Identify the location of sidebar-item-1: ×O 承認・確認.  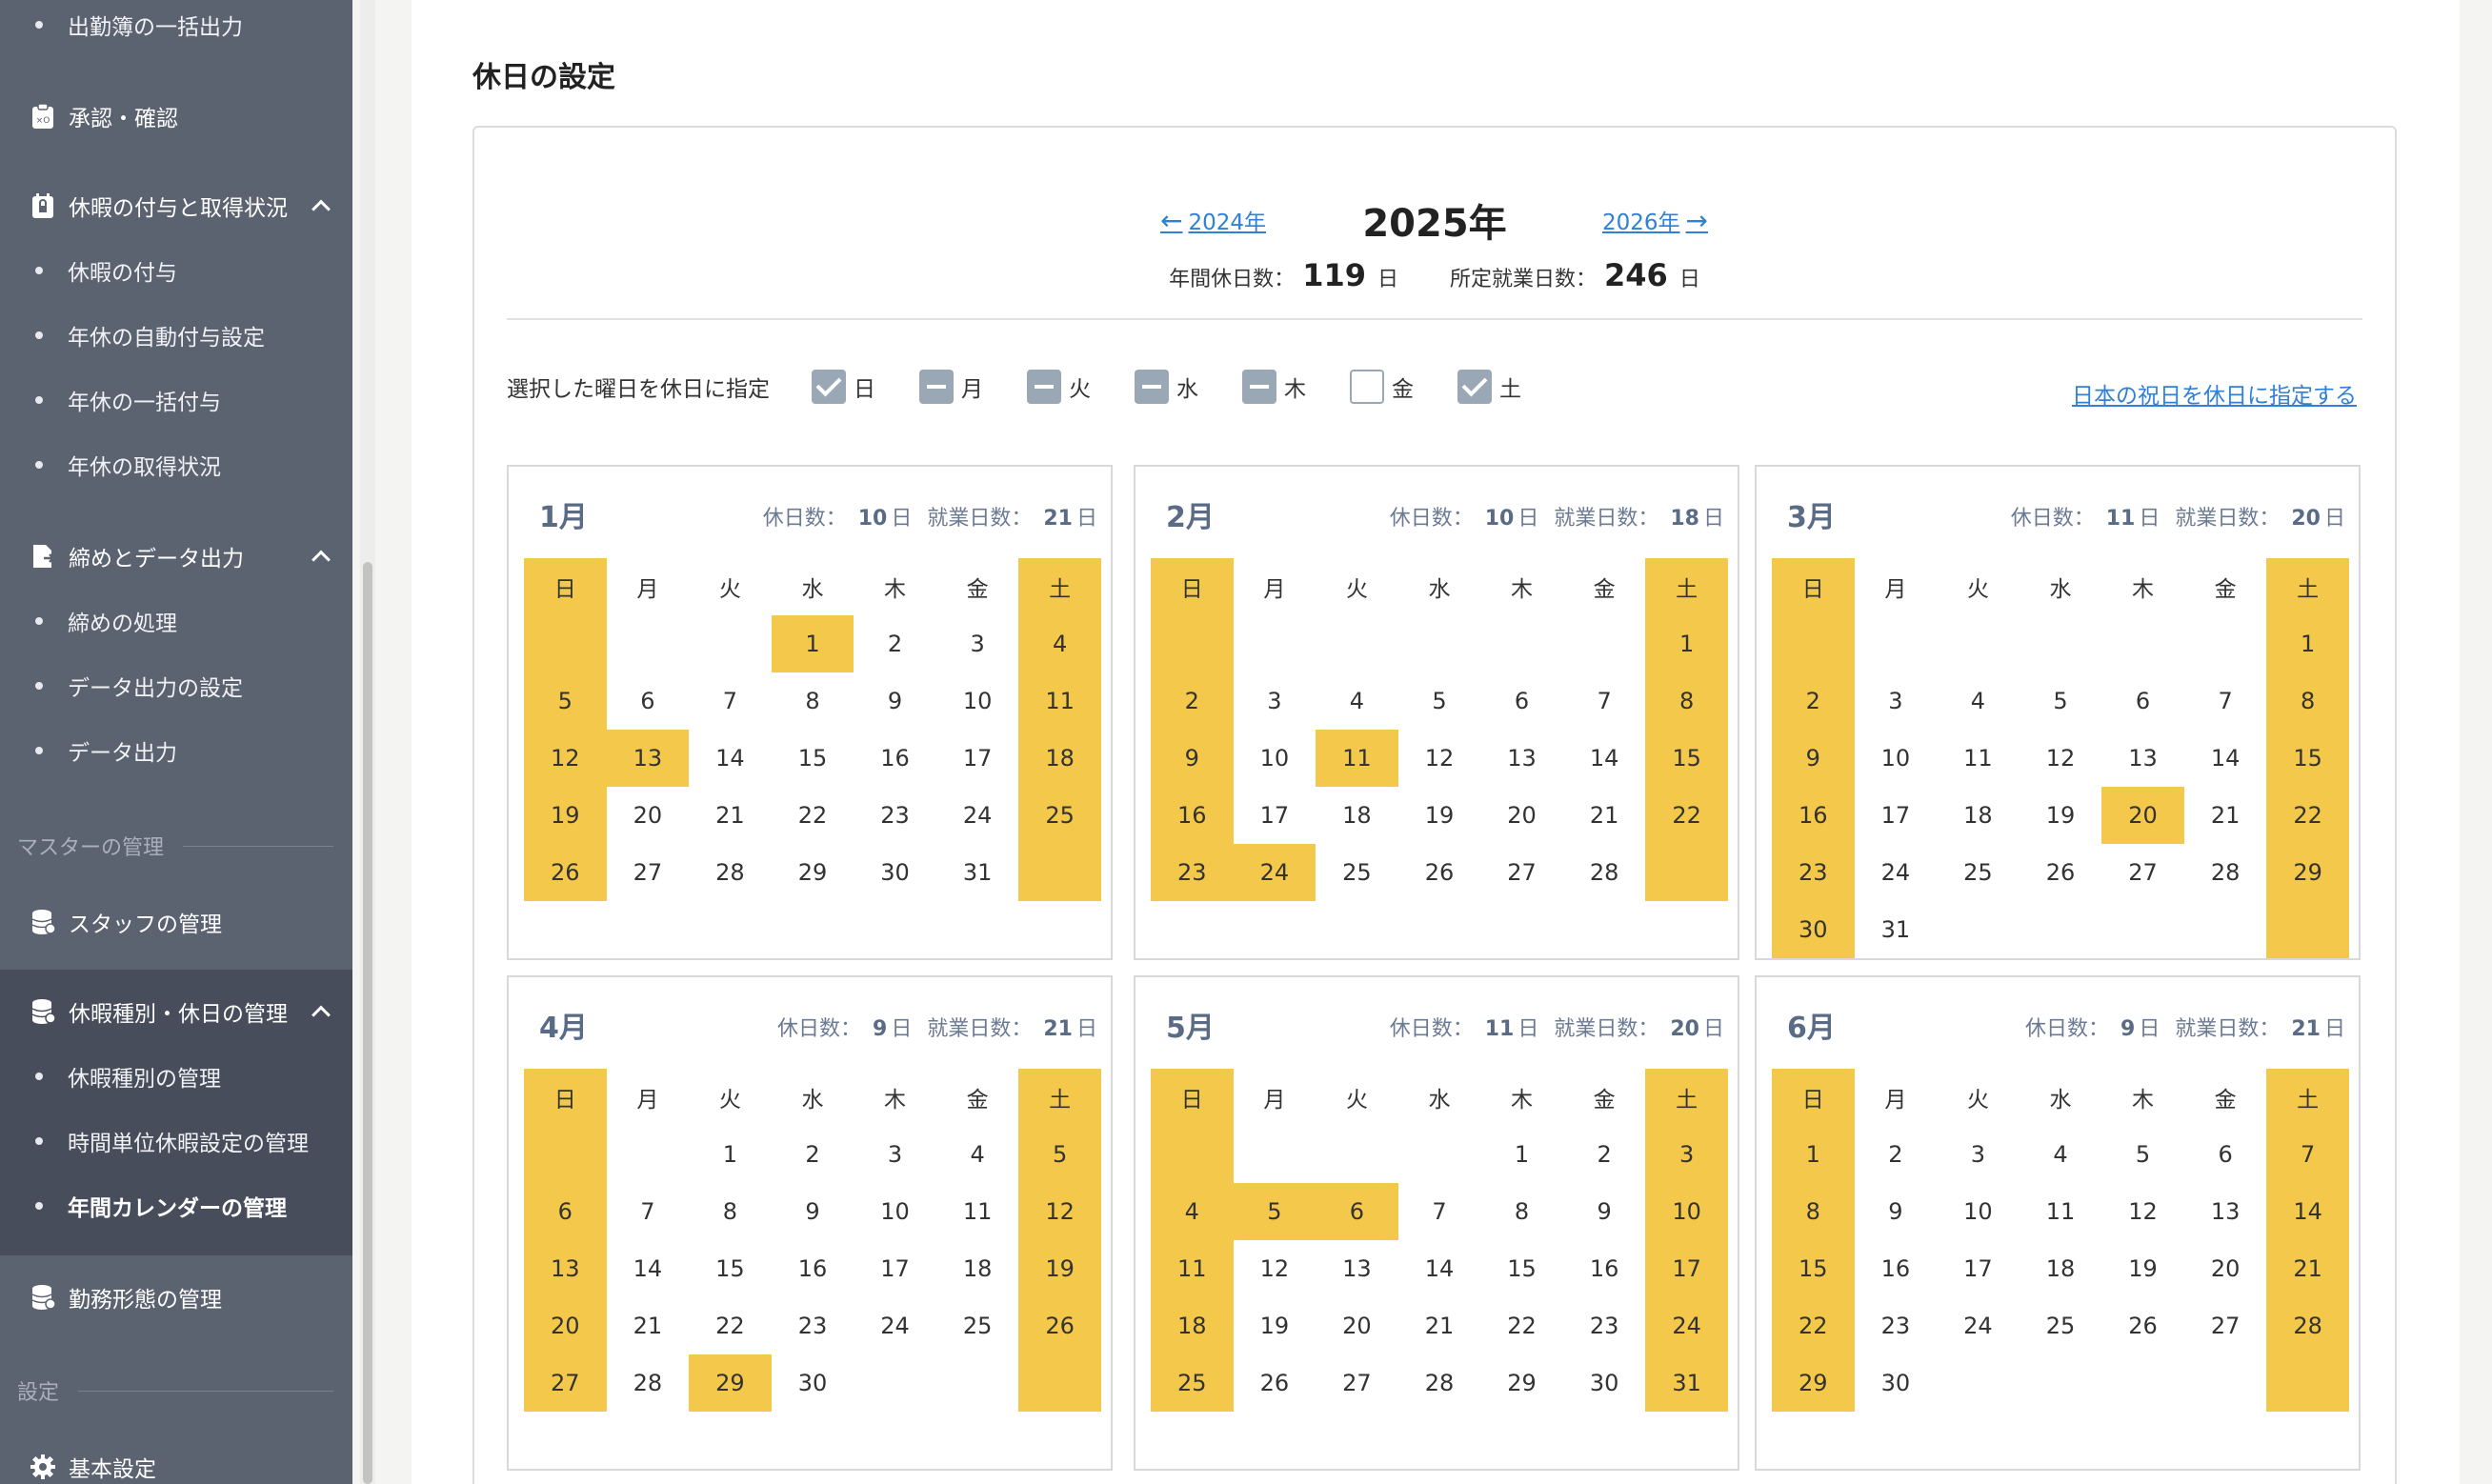
(176, 116).